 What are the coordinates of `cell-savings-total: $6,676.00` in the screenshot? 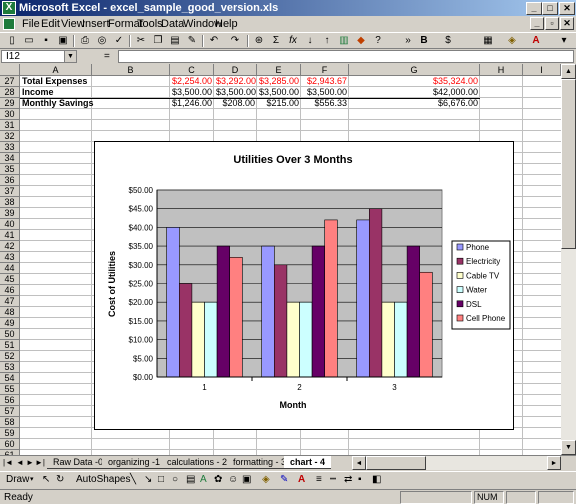 It's located at (414, 103).